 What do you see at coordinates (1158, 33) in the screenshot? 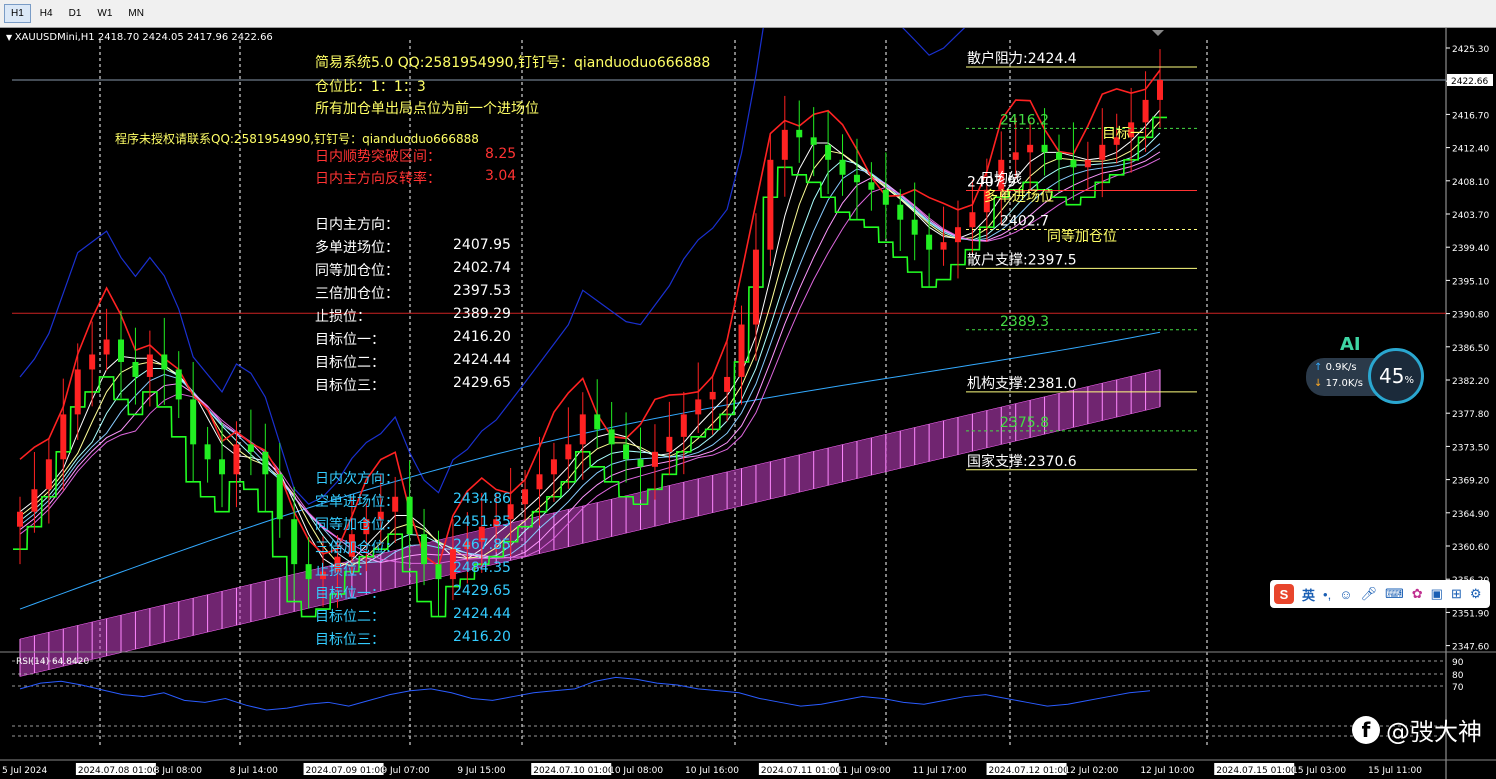
I see `shift-marker-icon` at bounding box center [1158, 33].